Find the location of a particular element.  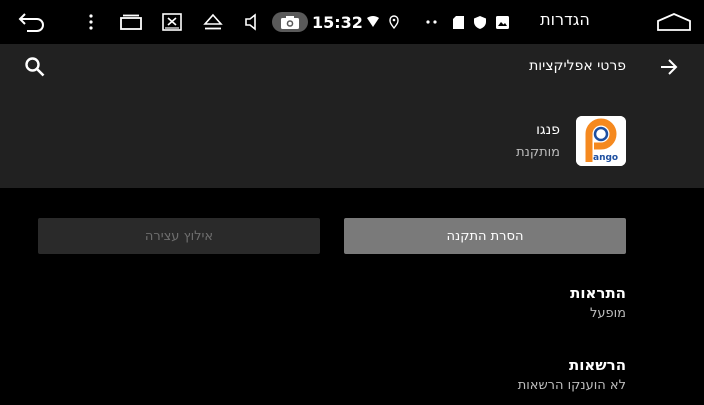

clock: 15:32 is located at coordinates (337, 22).